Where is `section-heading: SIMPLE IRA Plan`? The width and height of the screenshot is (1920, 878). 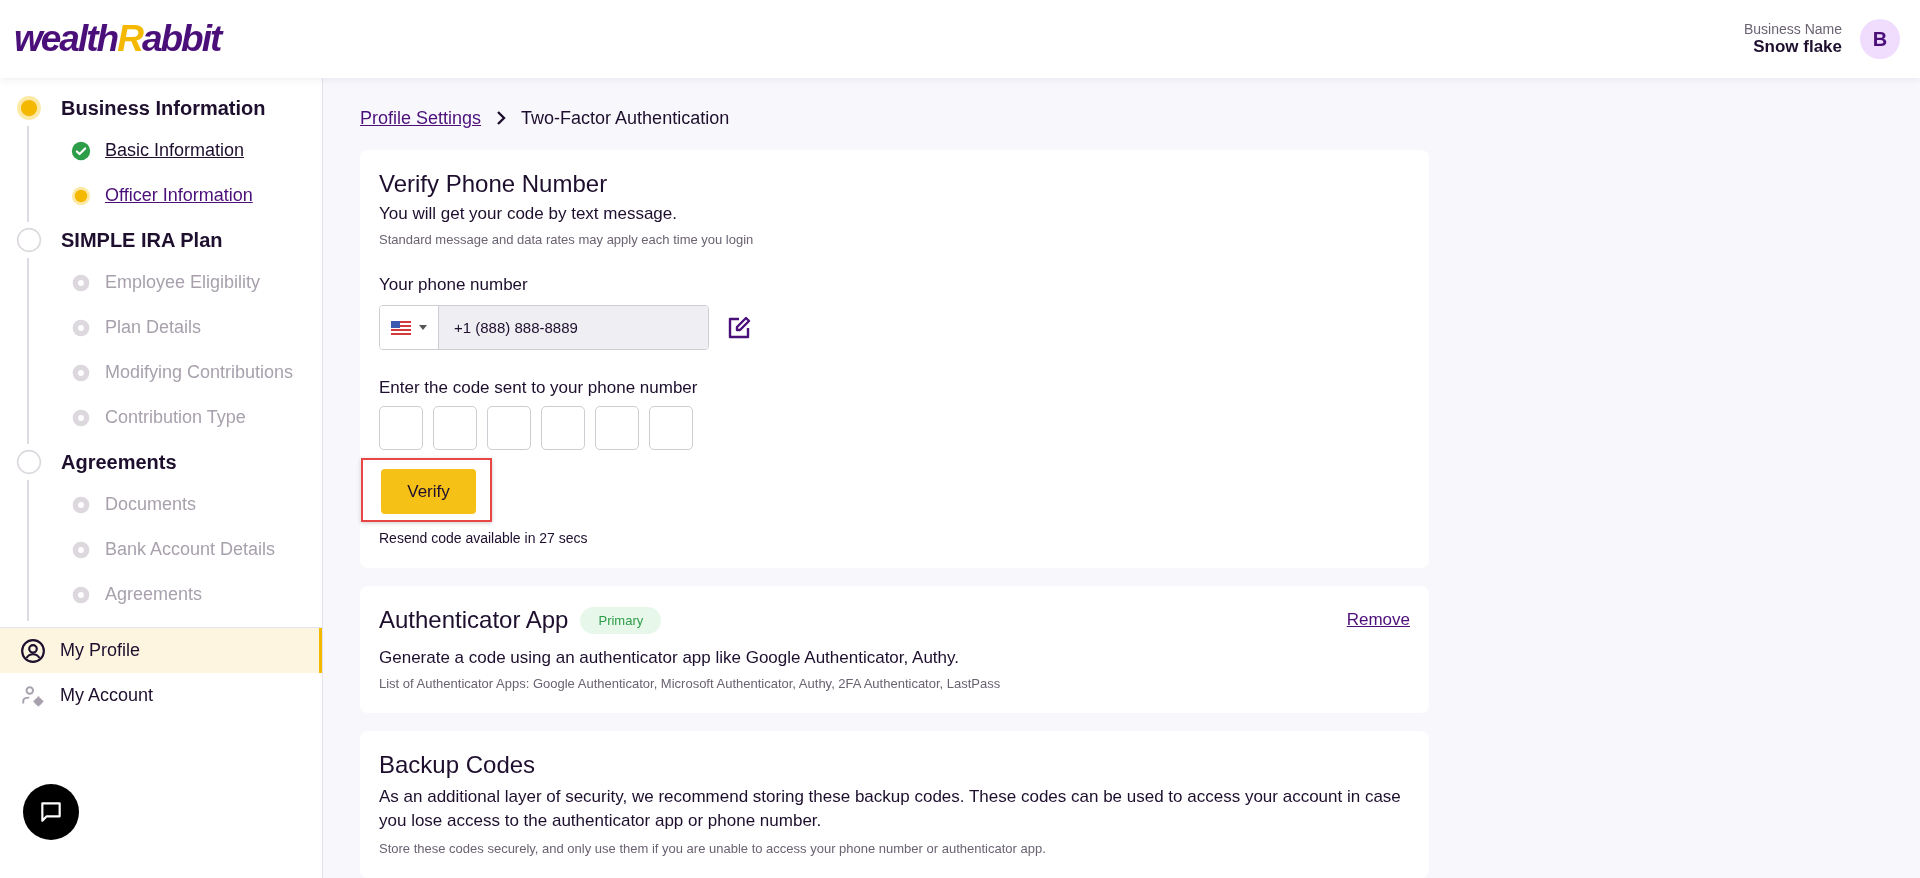 section-heading: SIMPLE IRA Plan is located at coordinates (142, 240).